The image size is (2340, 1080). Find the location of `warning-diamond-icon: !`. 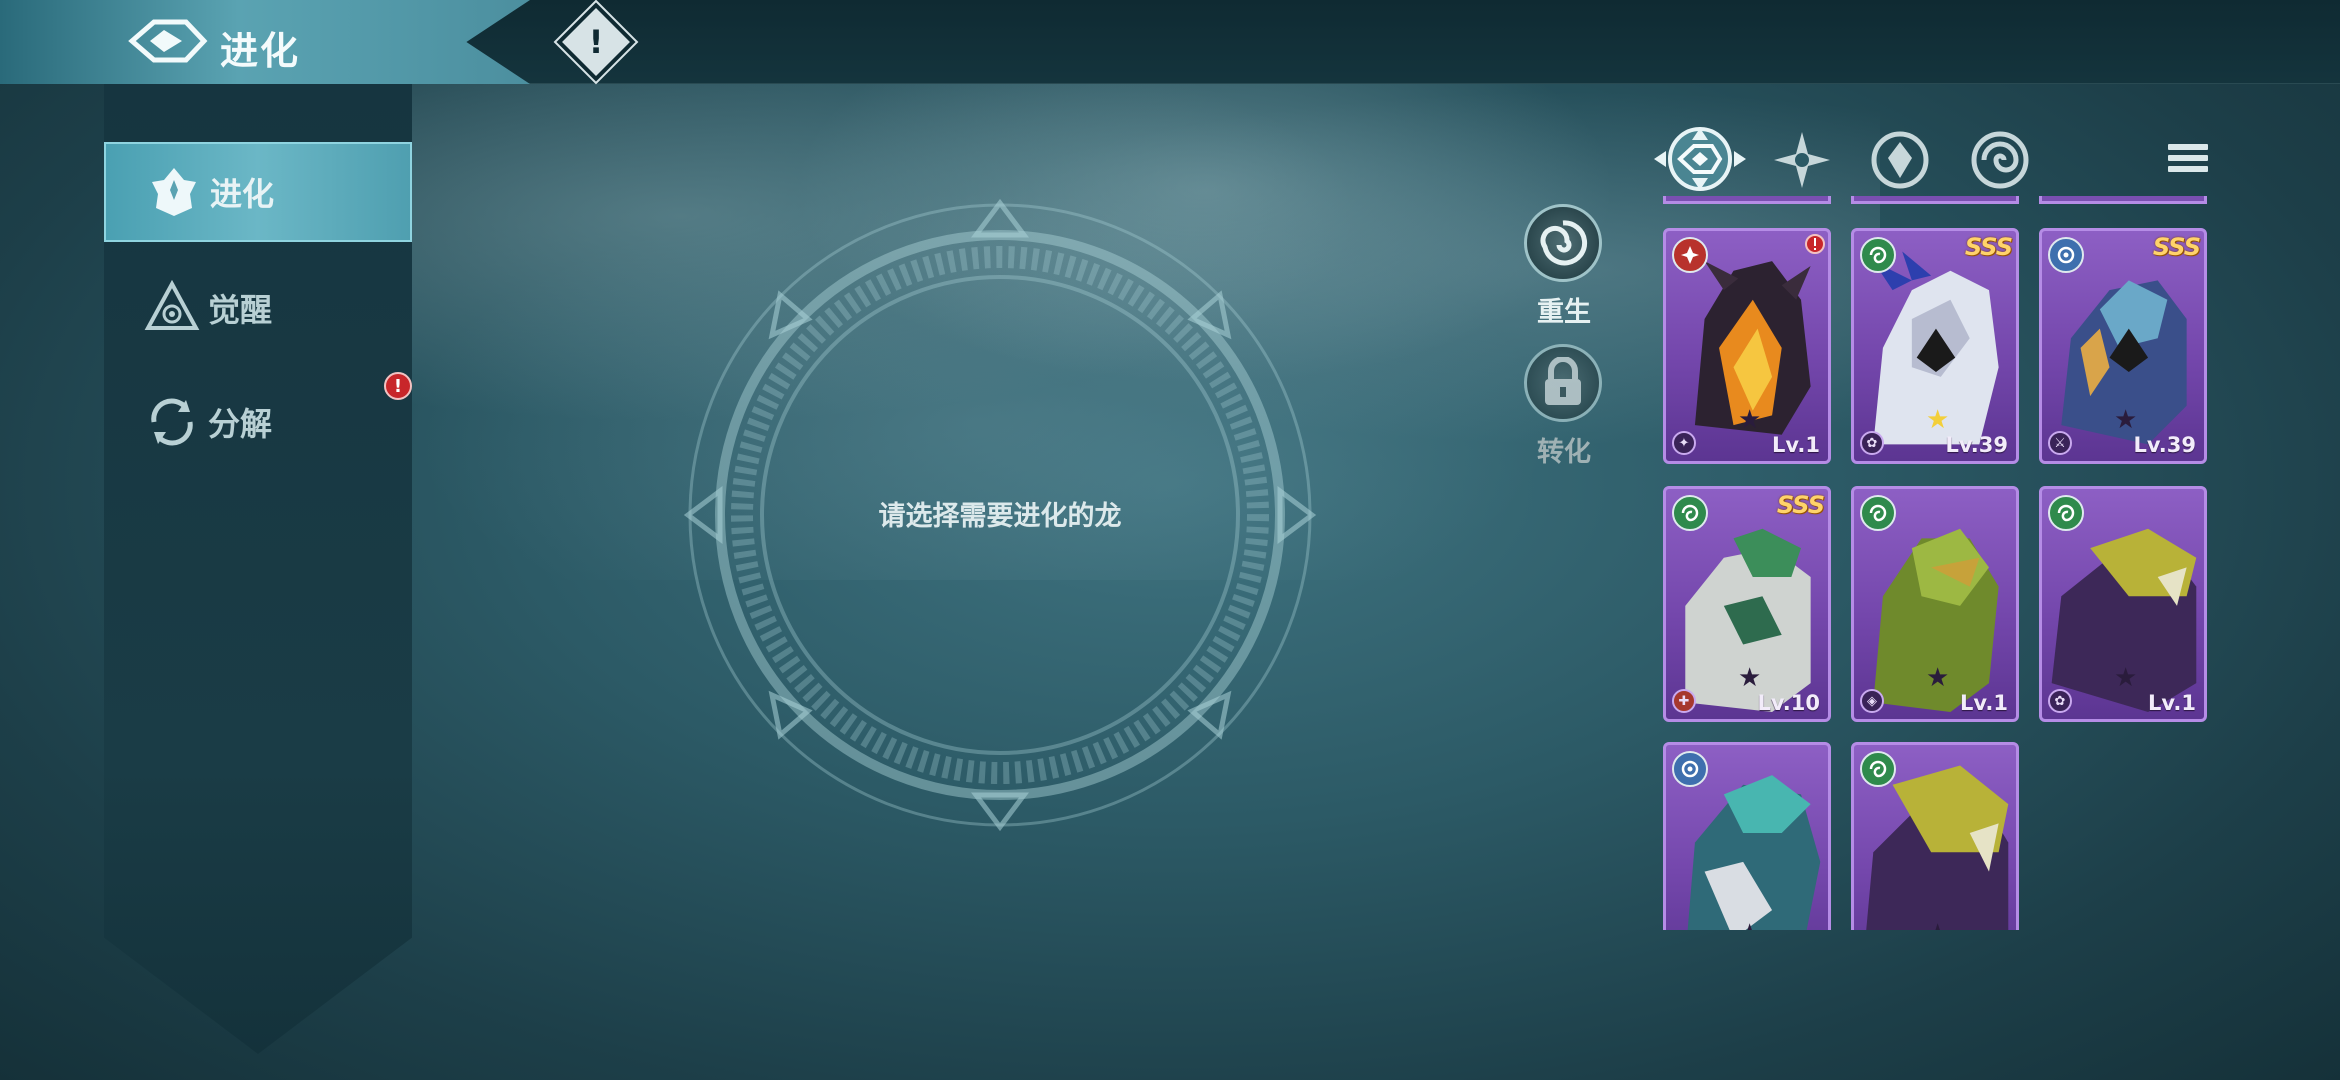

warning-diamond-icon: ! is located at coordinates (596, 42).